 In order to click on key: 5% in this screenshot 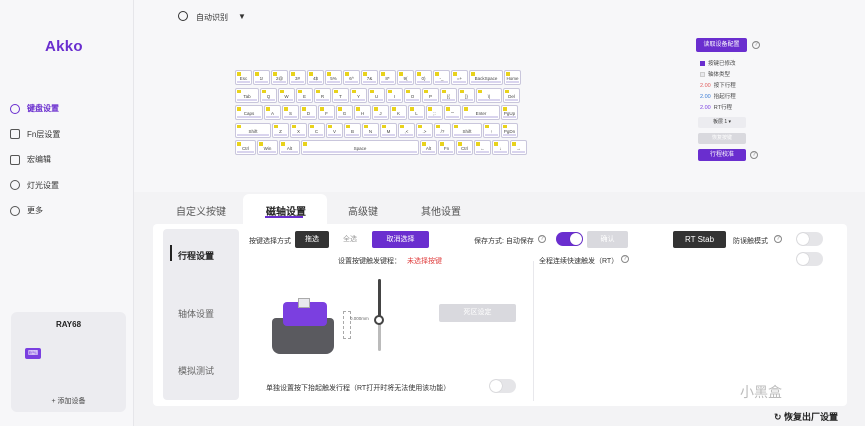, I will do `click(333, 77)`.